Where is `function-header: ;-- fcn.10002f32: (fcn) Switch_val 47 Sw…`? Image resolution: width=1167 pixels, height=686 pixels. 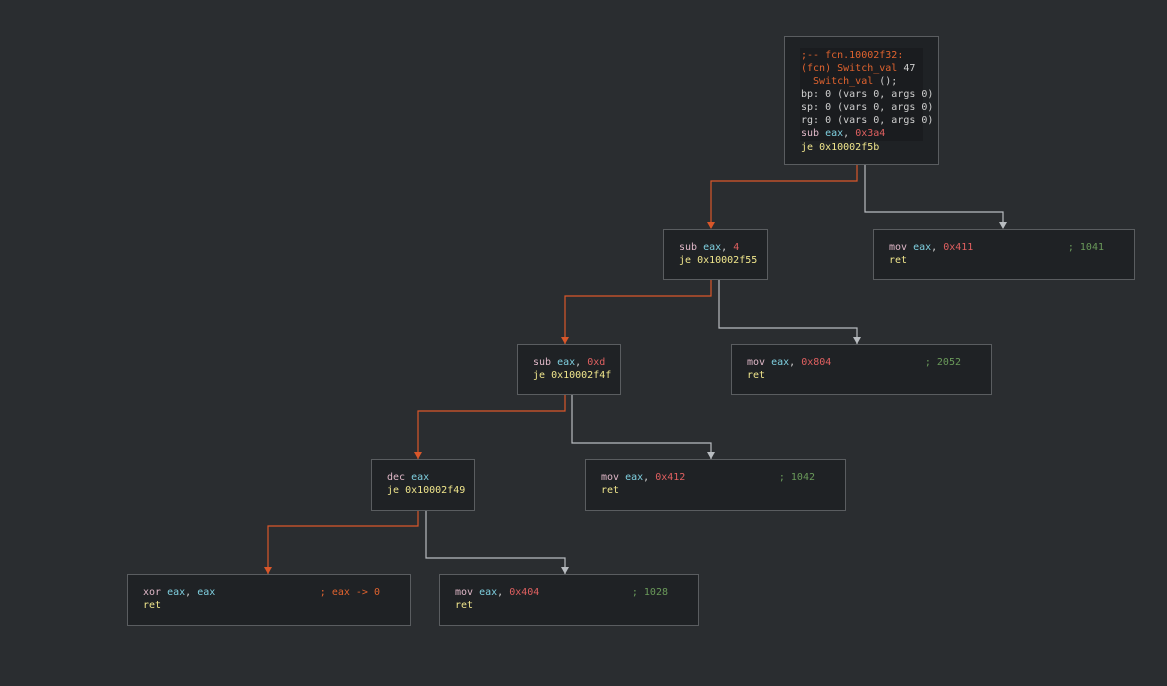 function-header: ;-- fcn.10002f32: (fcn) Switch_val 47 Sw… is located at coordinates (867, 94).